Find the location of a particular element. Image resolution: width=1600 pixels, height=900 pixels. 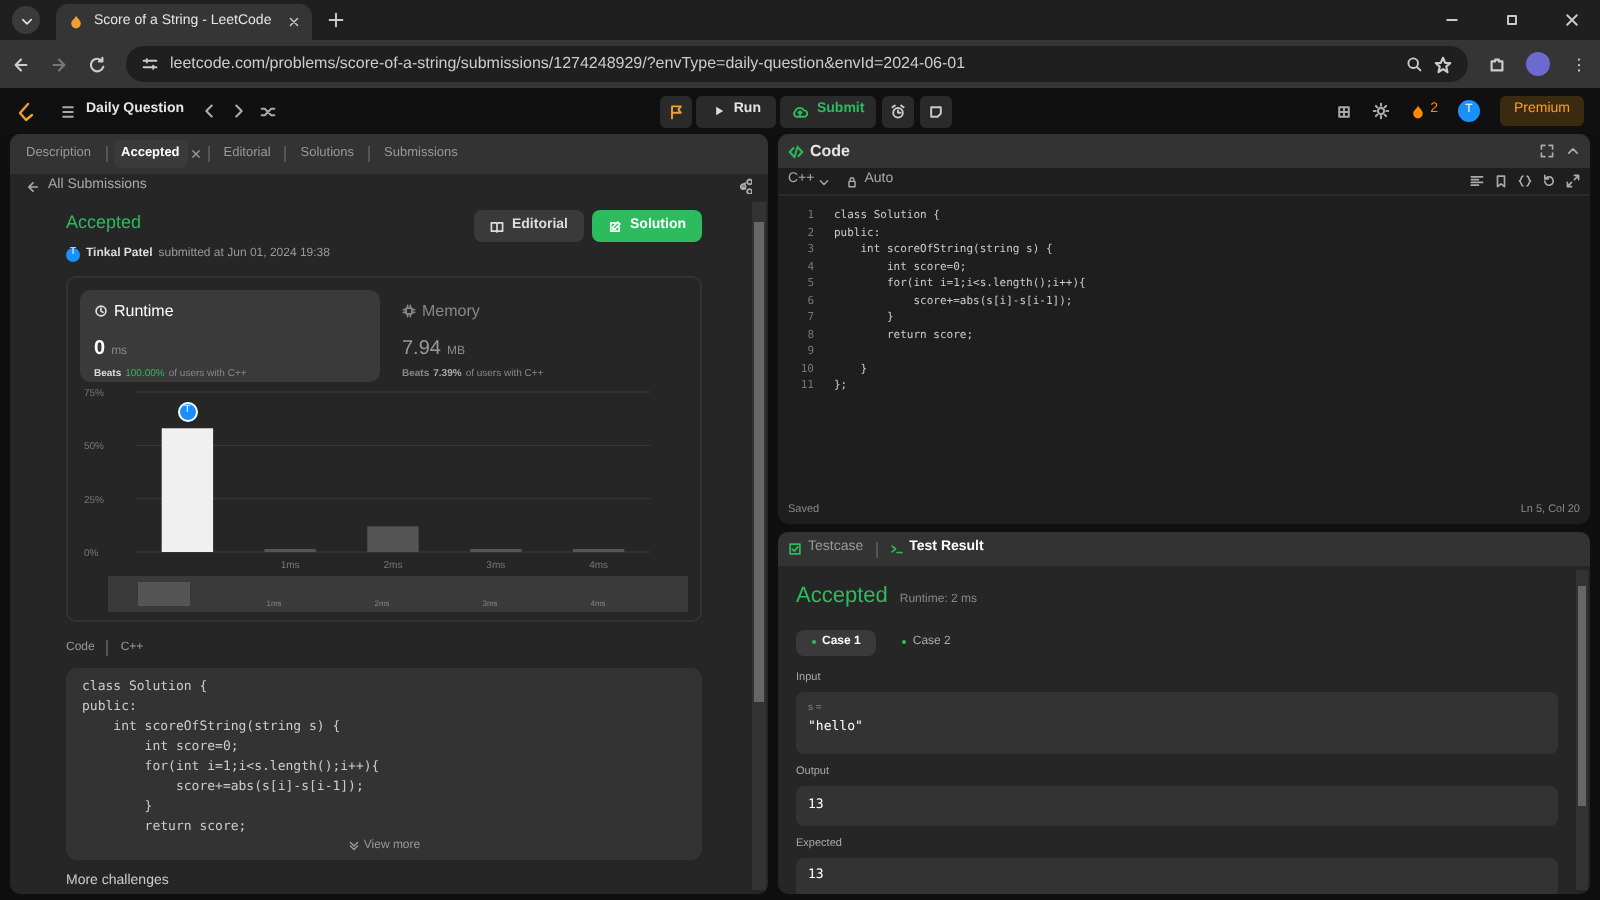

debug-button is located at coordinates (675, 111).